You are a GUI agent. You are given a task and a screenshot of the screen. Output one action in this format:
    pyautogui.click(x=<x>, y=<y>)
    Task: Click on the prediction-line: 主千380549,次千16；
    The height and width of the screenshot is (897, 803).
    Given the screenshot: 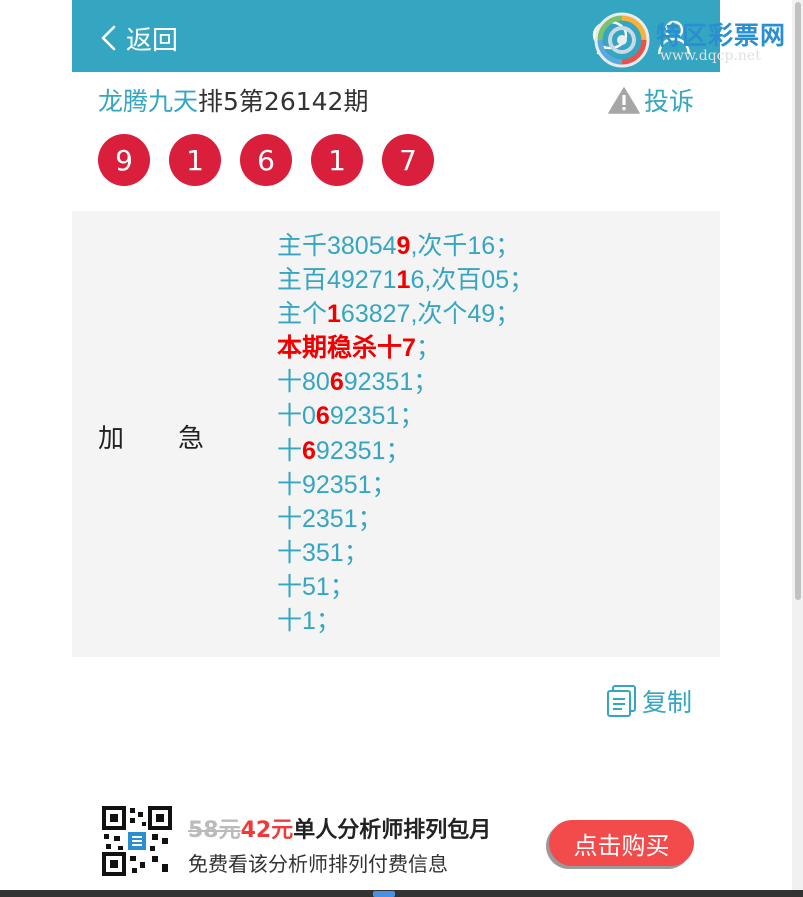 What is the action you would take?
    pyautogui.click(x=405, y=246)
    